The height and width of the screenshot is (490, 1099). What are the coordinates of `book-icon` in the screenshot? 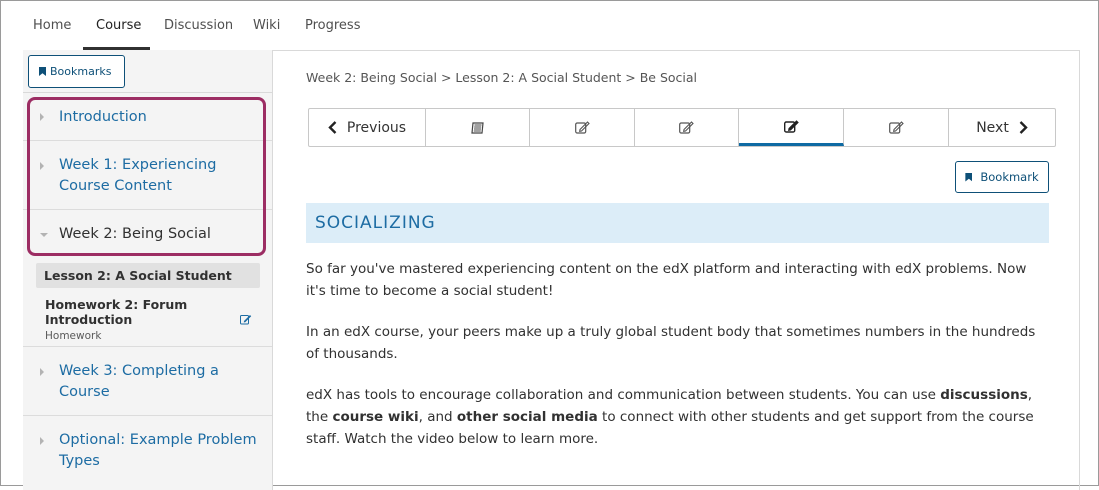 It's located at (477, 127).